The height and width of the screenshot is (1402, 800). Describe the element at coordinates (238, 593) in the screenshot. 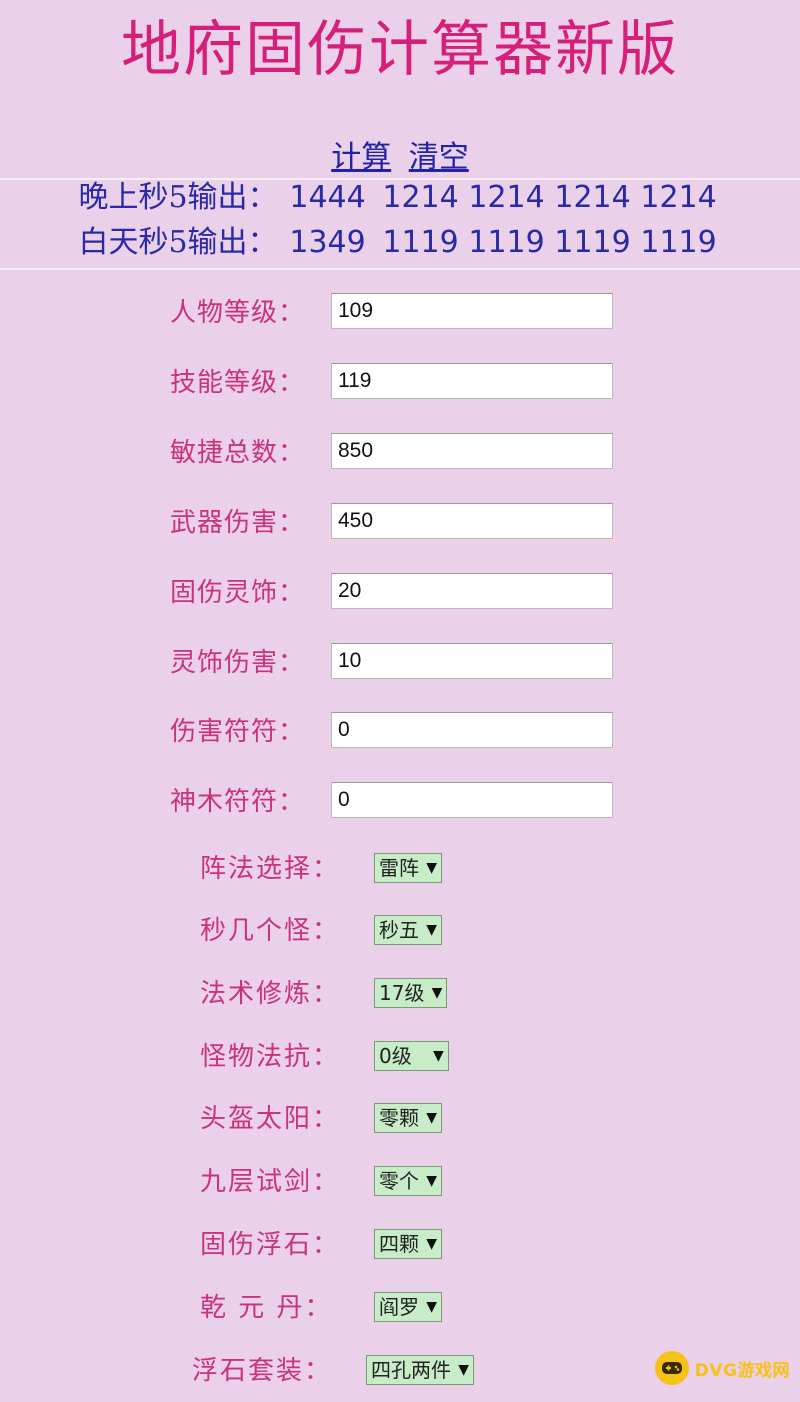

I see `field-label: 固伤灵饰：` at that location.